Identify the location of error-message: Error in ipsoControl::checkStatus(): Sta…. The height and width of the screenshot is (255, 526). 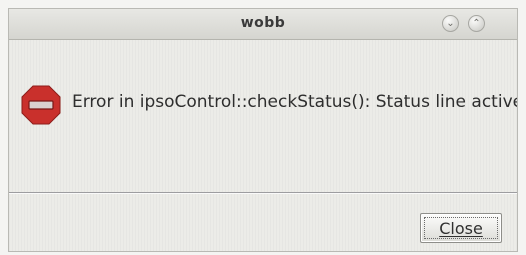
(295, 102).